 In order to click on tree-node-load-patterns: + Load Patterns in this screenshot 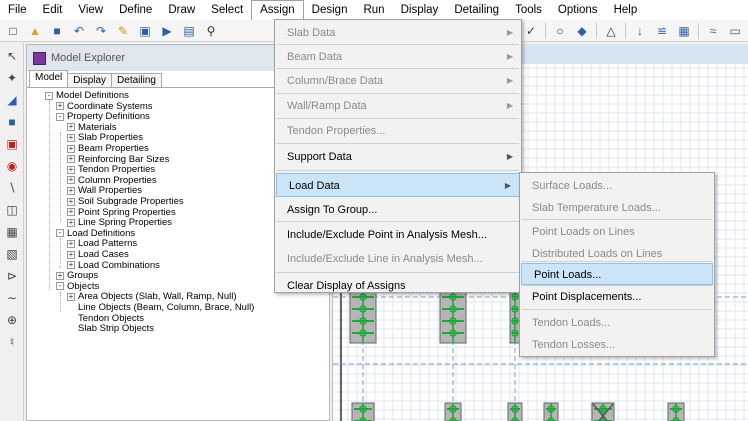, I will do `click(102, 243)`.